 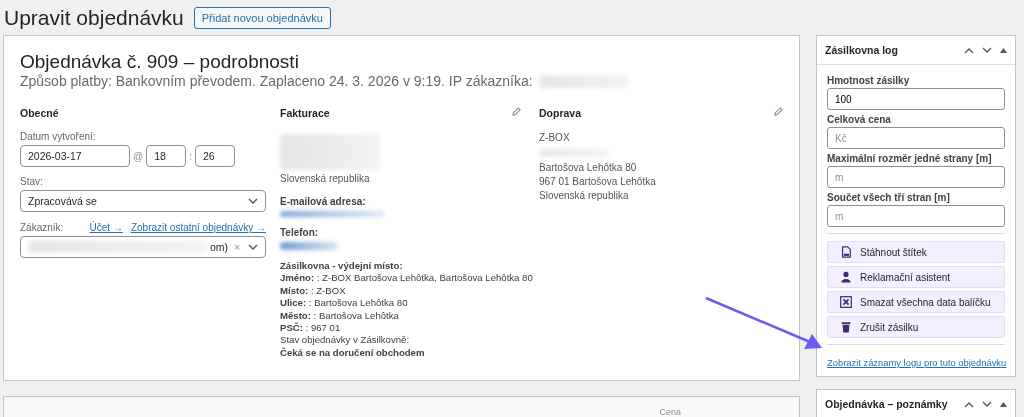 What do you see at coordinates (160, 62) in the screenshot?
I see `order-heading: Objednávka č. 909 – podrobnosti` at bounding box center [160, 62].